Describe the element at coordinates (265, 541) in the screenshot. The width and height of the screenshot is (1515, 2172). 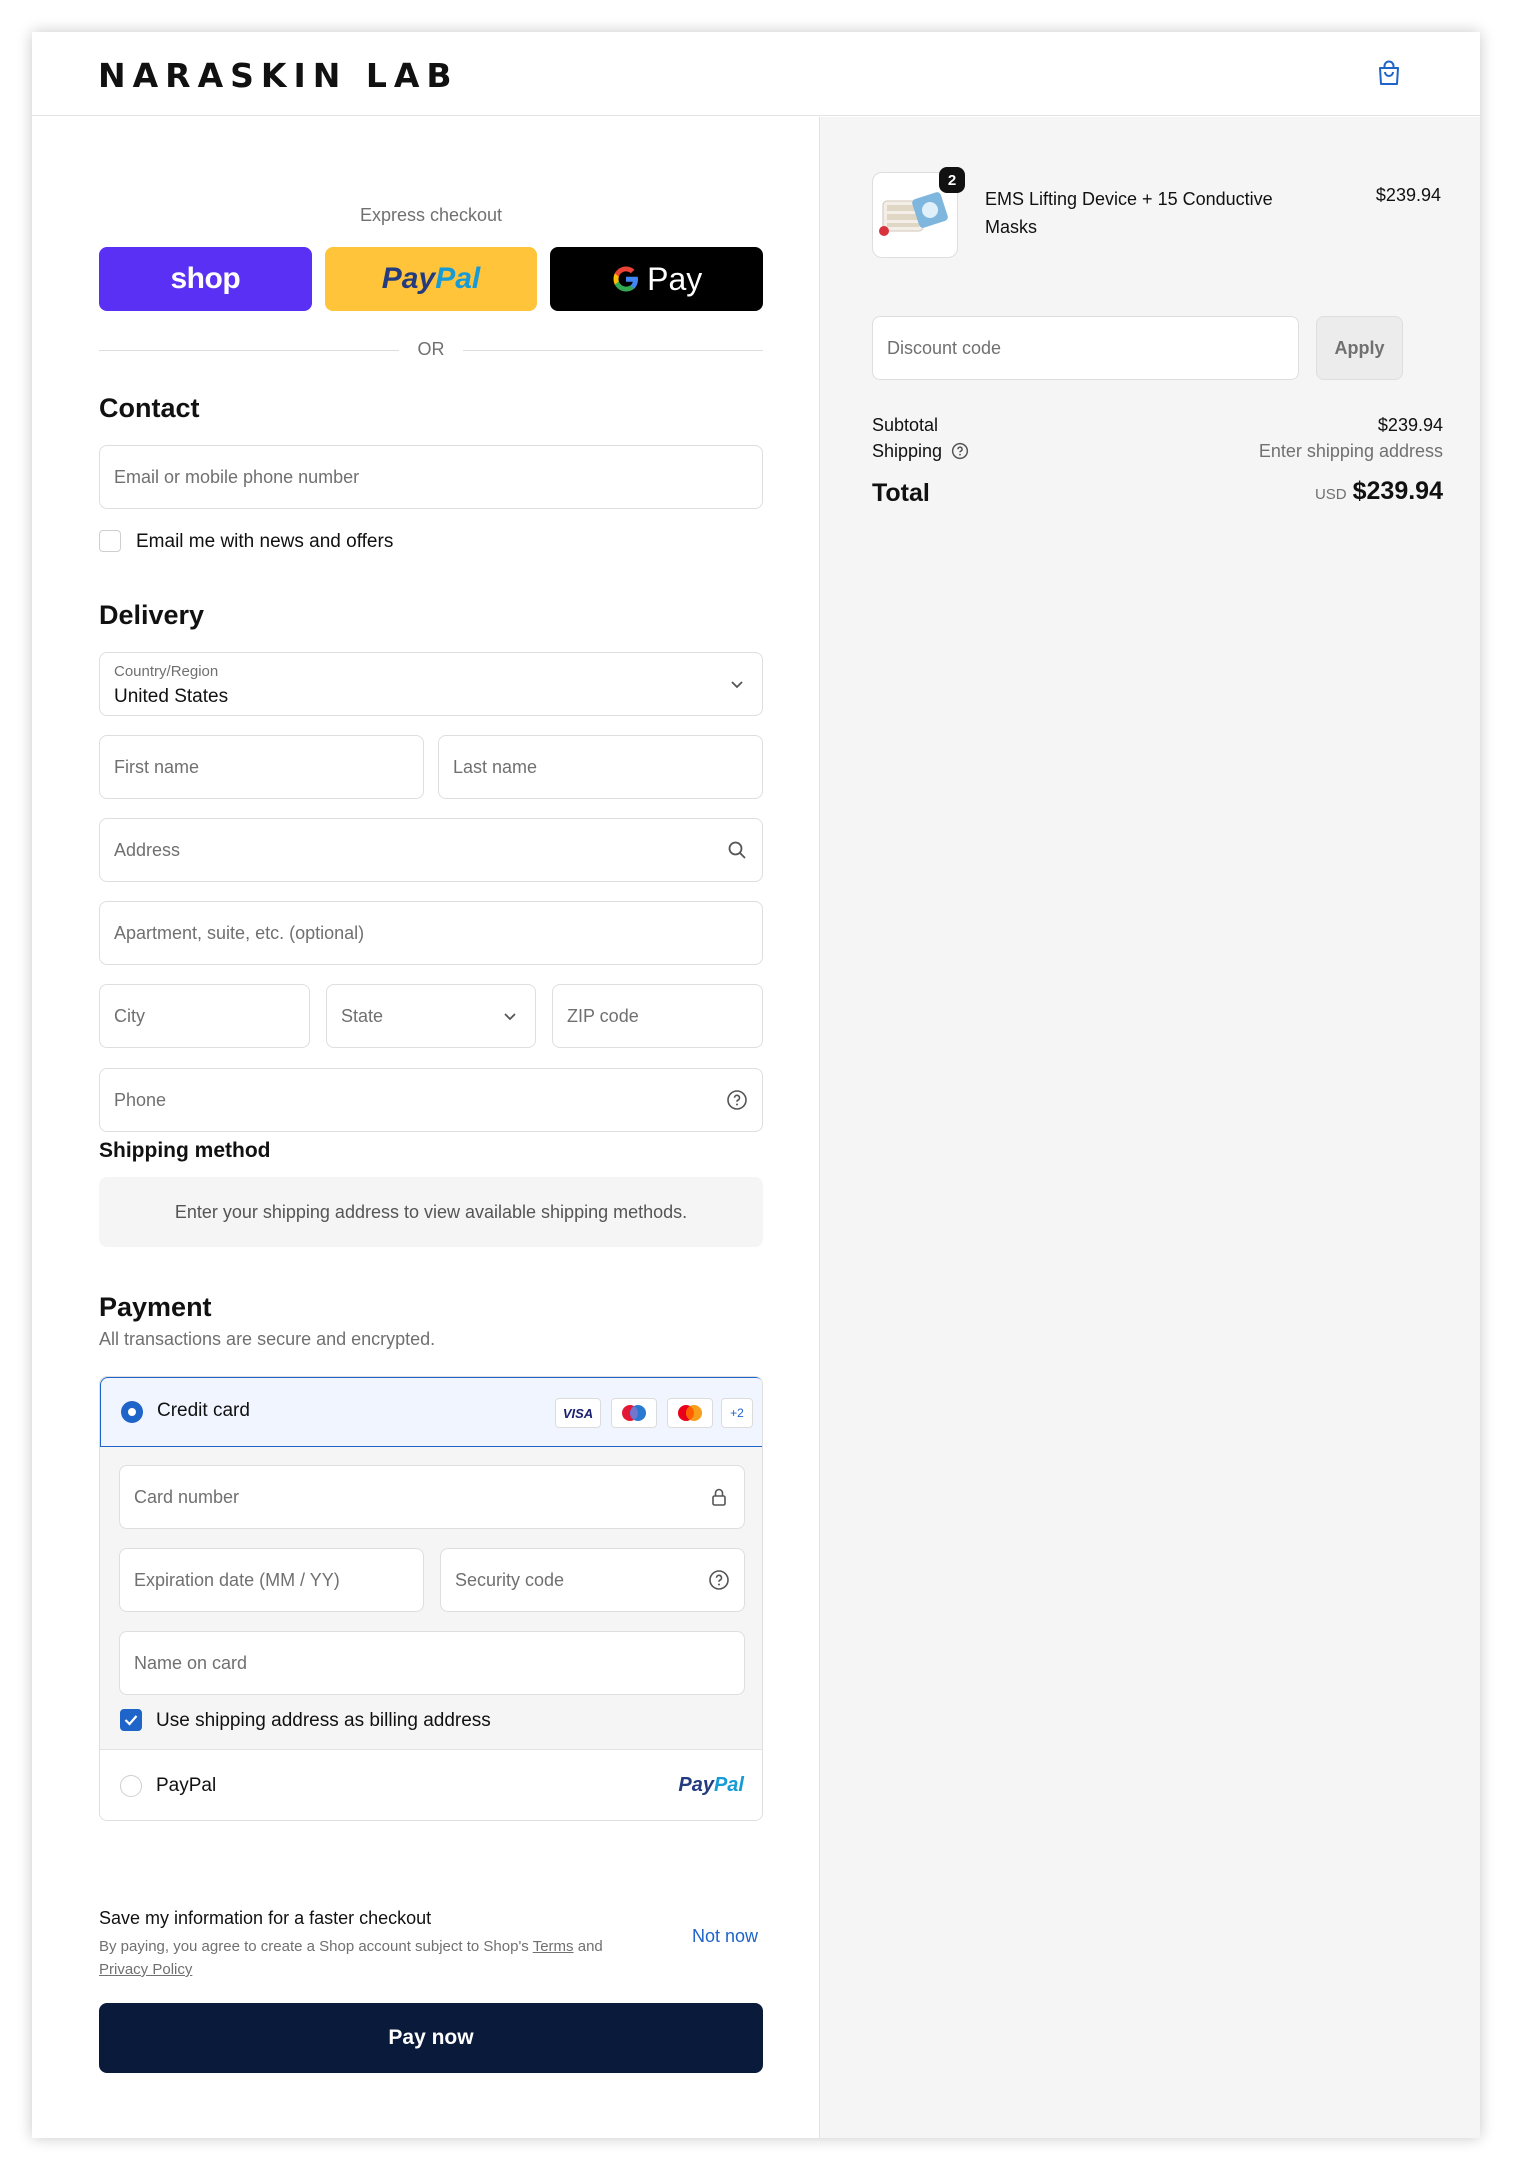
I see `newsletter-label: Email me with news and offers` at that location.